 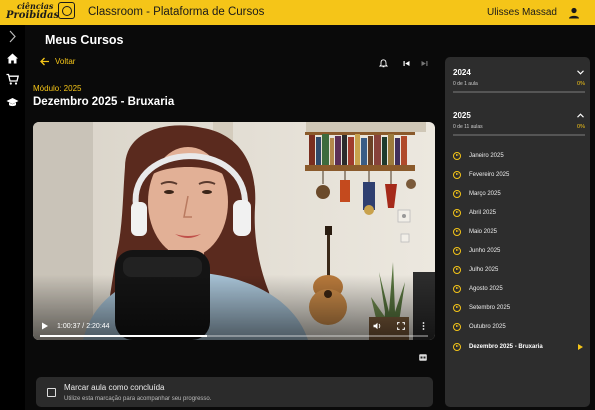 I want to click on lesson-item: Março 2025, so click(x=477, y=194).